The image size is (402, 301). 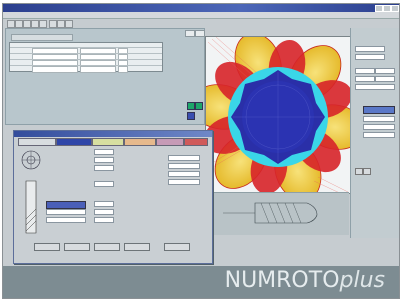 What do you see at coordinates (103, 23) in the screenshot?
I see `toolbar` at bounding box center [103, 23].